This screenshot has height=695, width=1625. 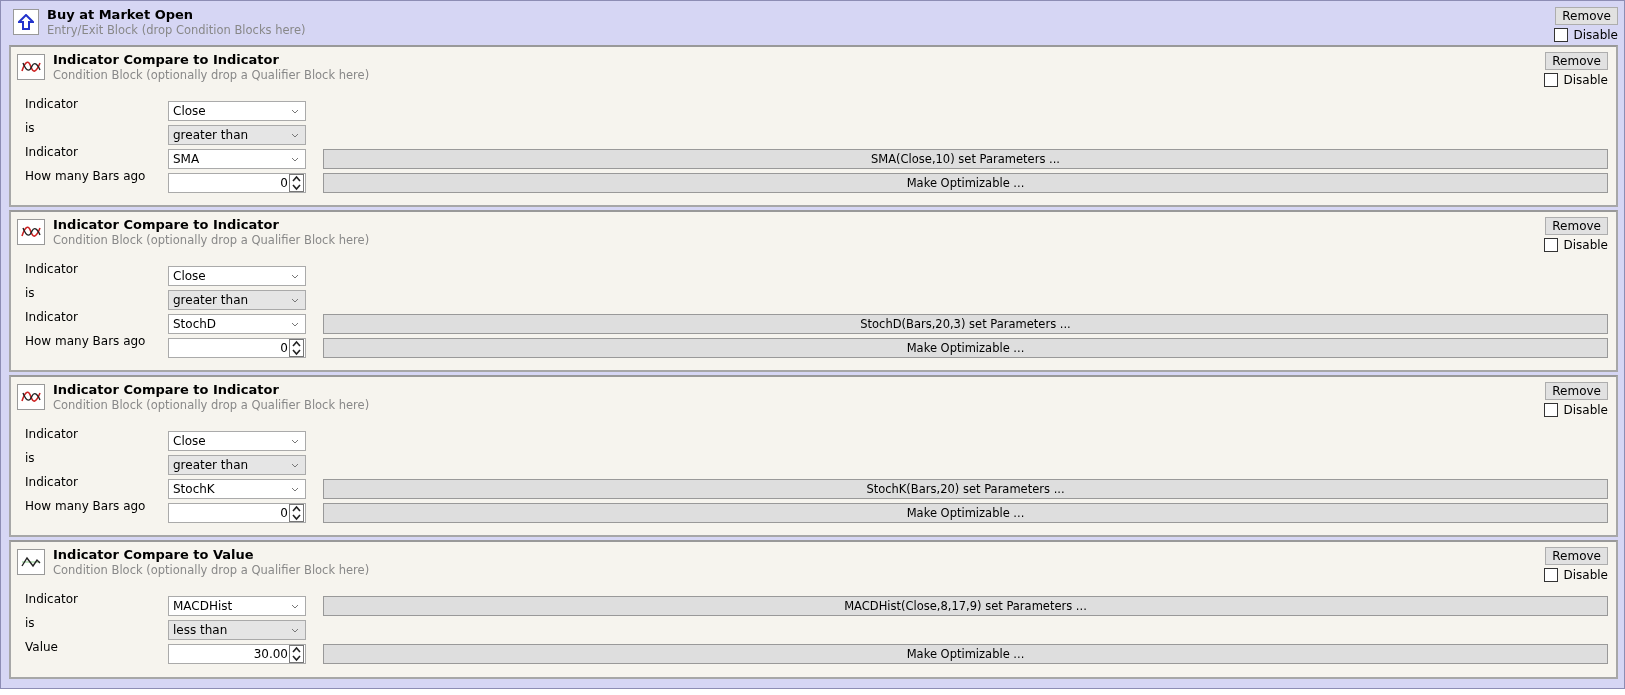 What do you see at coordinates (237, 654) in the screenshot?
I see `number-spinner: 30.00` at bounding box center [237, 654].